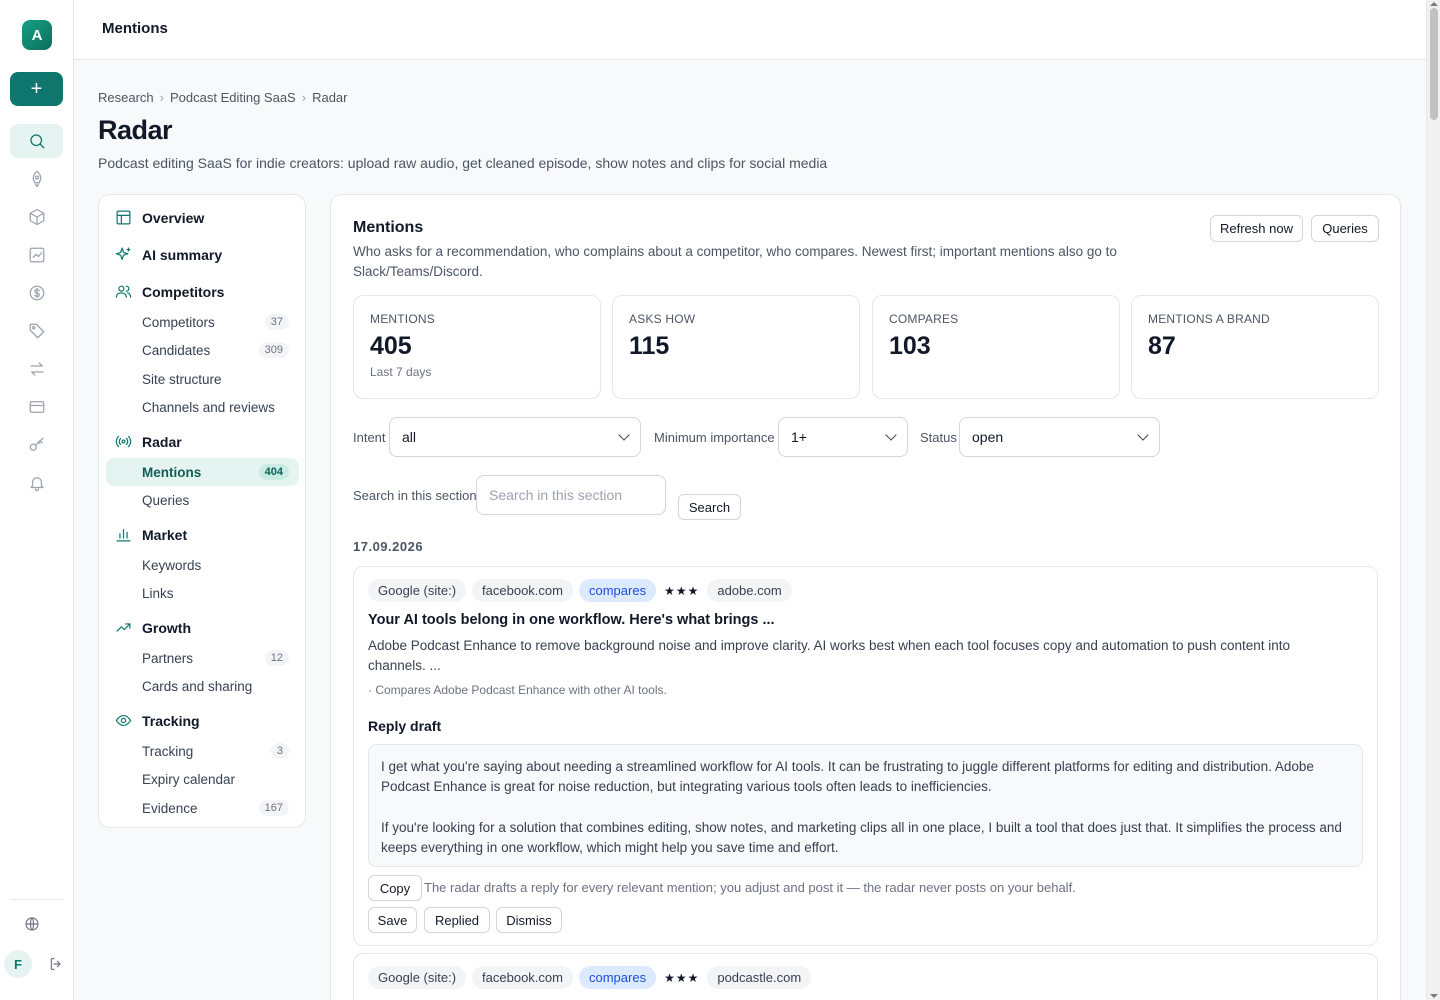 The height and width of the screenshot is (1000, 1440). What do you see at coordinates (123, 720) in the screenshot?
I see `eye-icon` at bounding box center [123, 720].